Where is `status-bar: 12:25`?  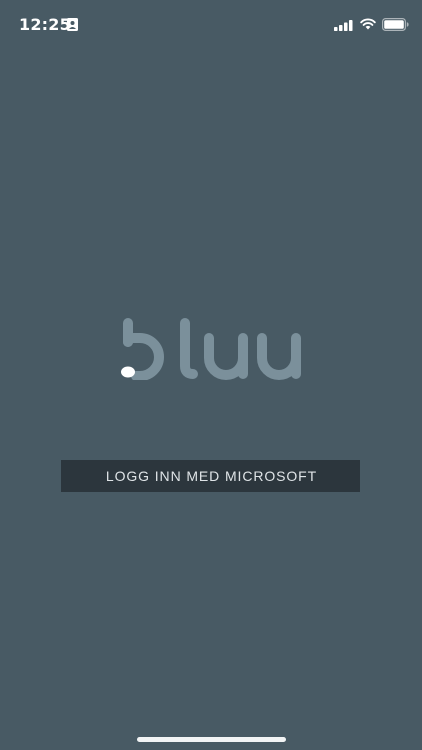 status-bar: 12:25 is located at coordinates (211, 24).